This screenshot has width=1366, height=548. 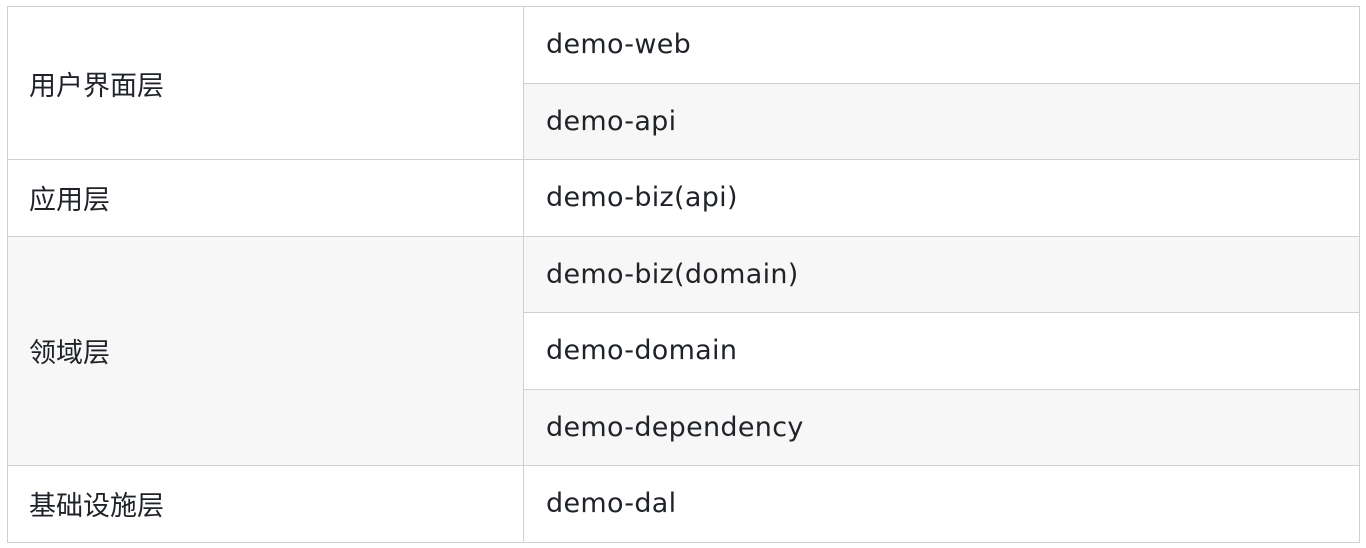 What do you see at coordinates (941, 45) in the screenshot?
I see `module-cell: demo-web` at bounding box center [941, 45].